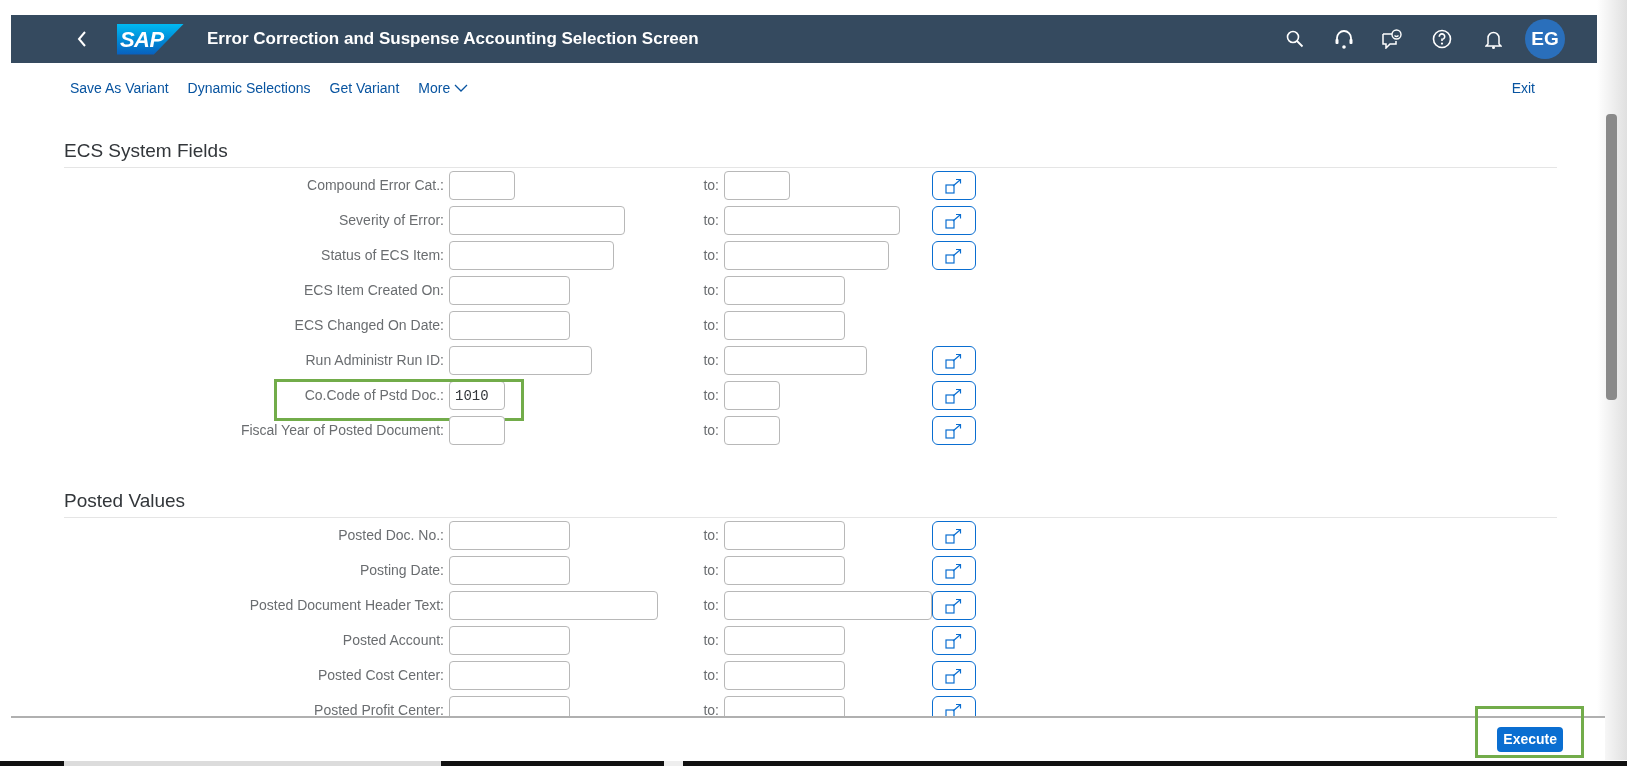  What do you see at coordinates (119, 88) in the screenshot?
I see `toolbar-link: Save As Variant` at bounding box center [119, 88].